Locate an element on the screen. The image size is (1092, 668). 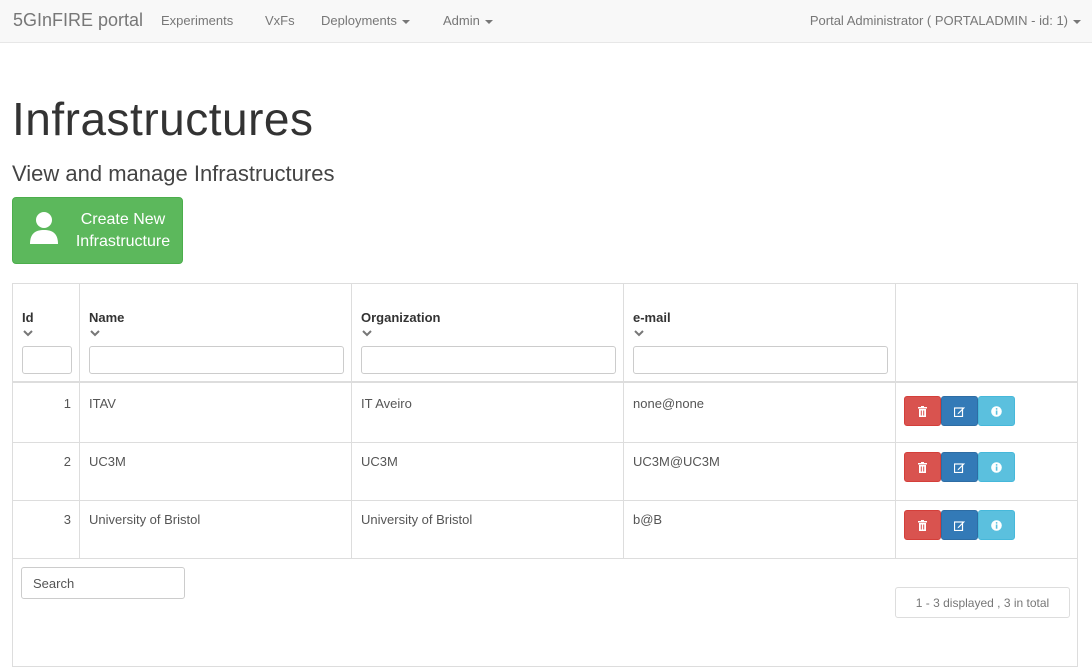
nav-admin-dropdown: Admin is located at coordinates (468, 20).